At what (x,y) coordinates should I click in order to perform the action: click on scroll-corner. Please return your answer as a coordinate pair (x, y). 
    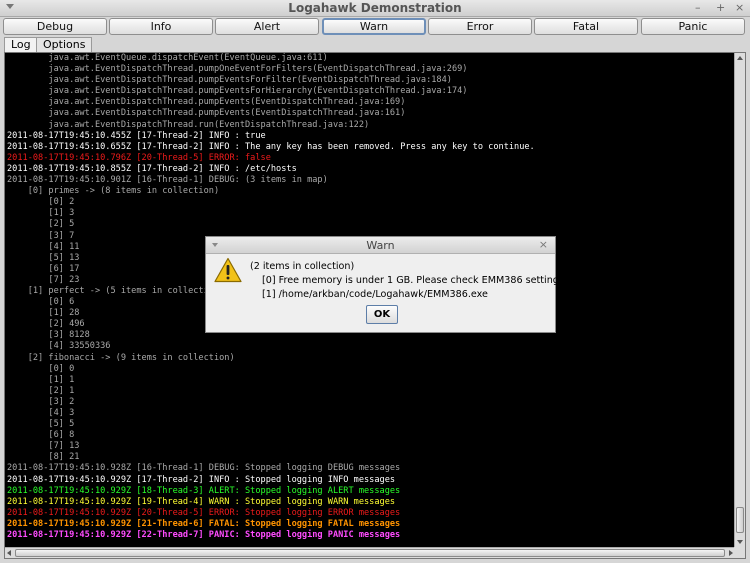
    Looking at the image, I should click on (739, 552).